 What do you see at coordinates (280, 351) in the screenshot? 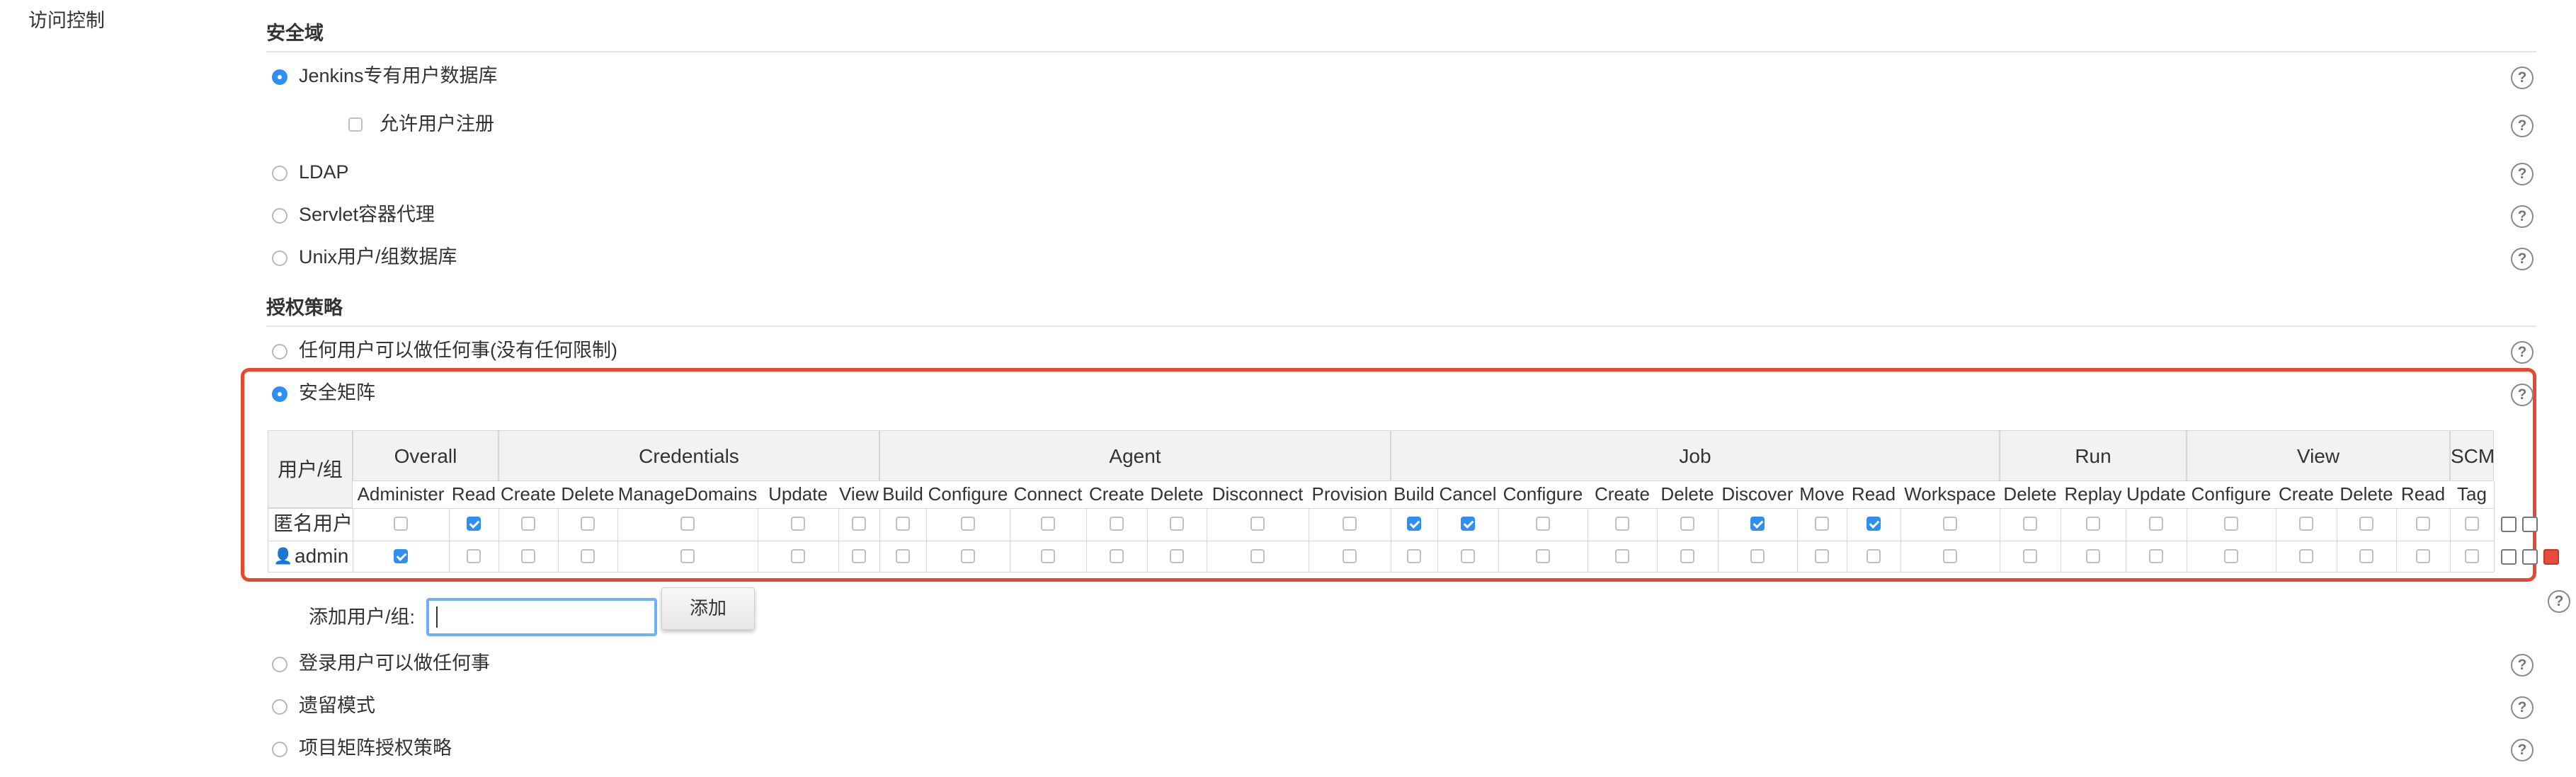
I see `auth-radio-anyone` at bounding box center [280, 351].